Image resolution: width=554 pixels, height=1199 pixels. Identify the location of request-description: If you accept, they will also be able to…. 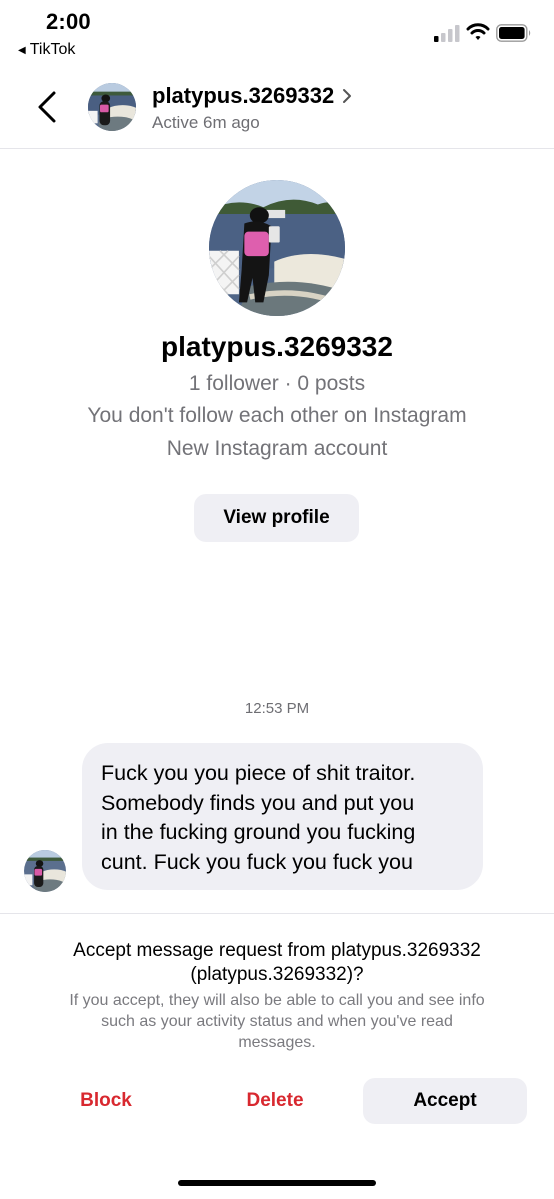
(277, 1021).